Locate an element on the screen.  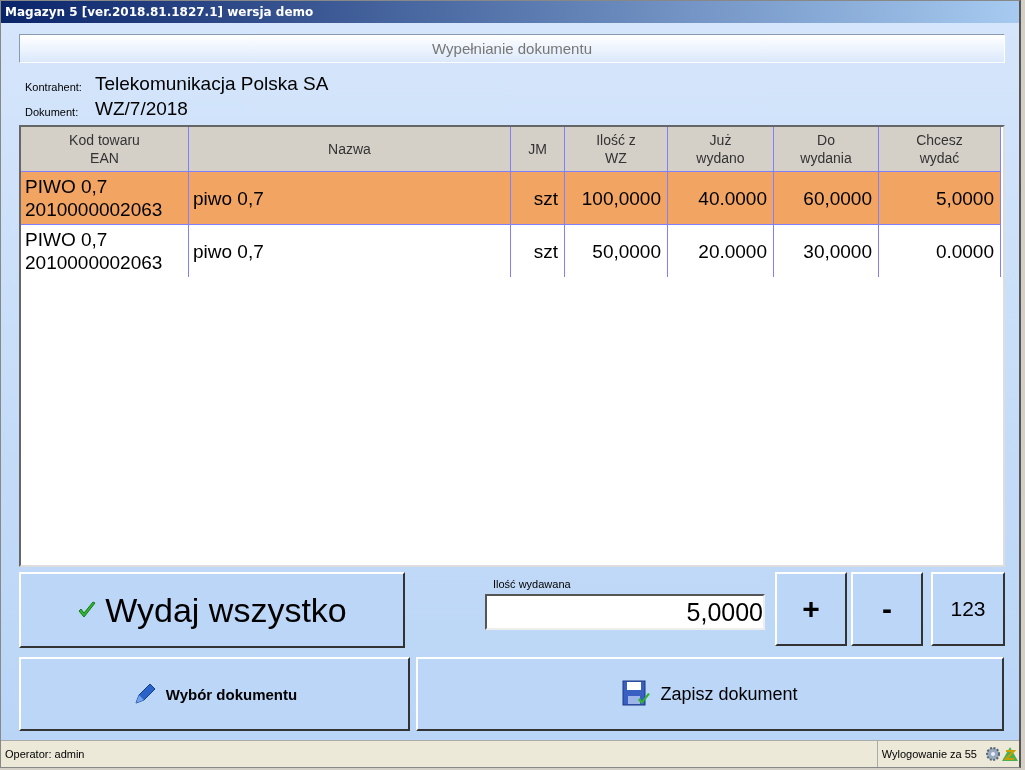
column-header: Chcesz wydać is located at coordinates (940, 149).